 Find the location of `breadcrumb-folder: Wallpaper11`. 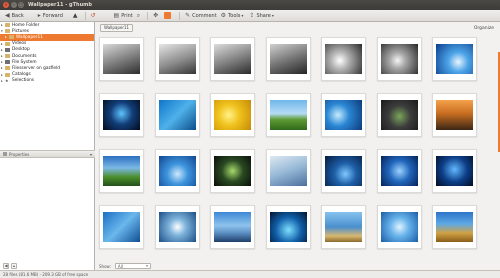

breadcrumb-folder: Wallpaper11 is located at coordinates (117, 28).